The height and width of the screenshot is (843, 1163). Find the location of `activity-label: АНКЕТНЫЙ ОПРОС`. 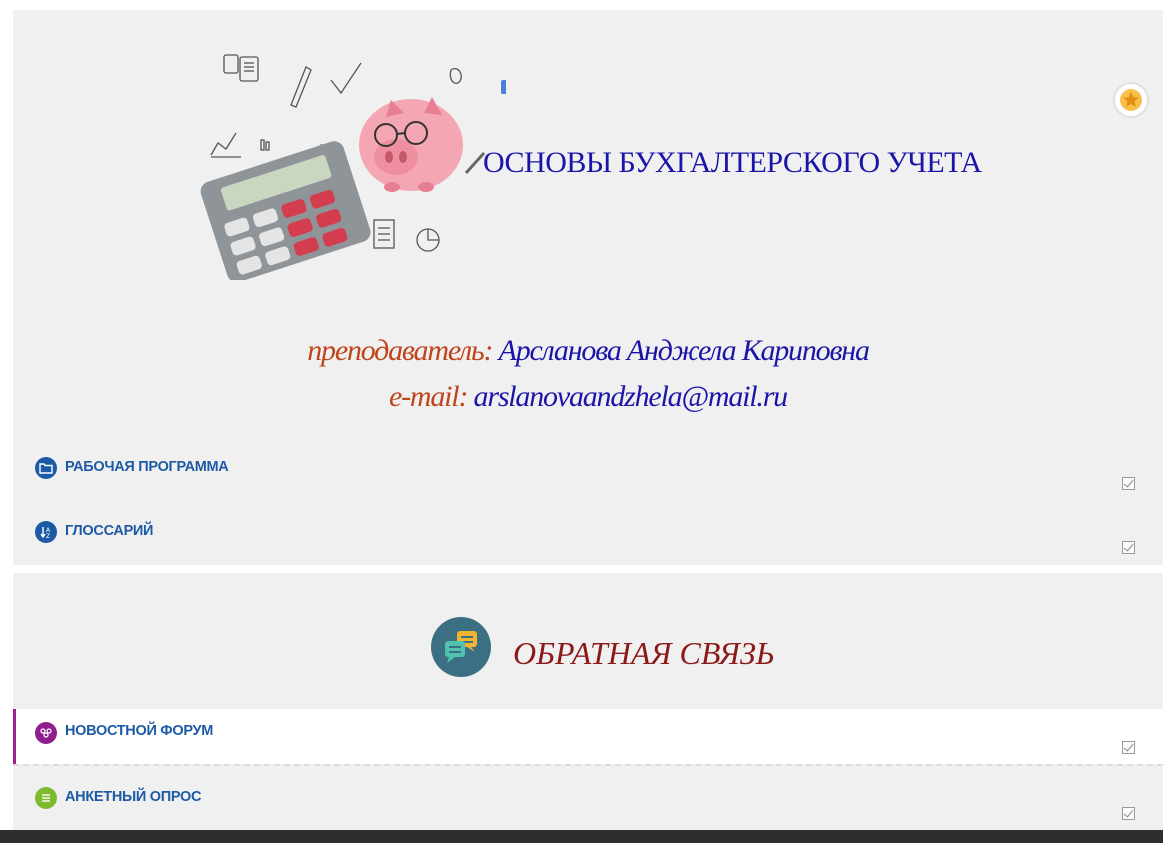

activity-label: АНКЕТНЫЙ ОПРОС is located at coordinates (133, 797).